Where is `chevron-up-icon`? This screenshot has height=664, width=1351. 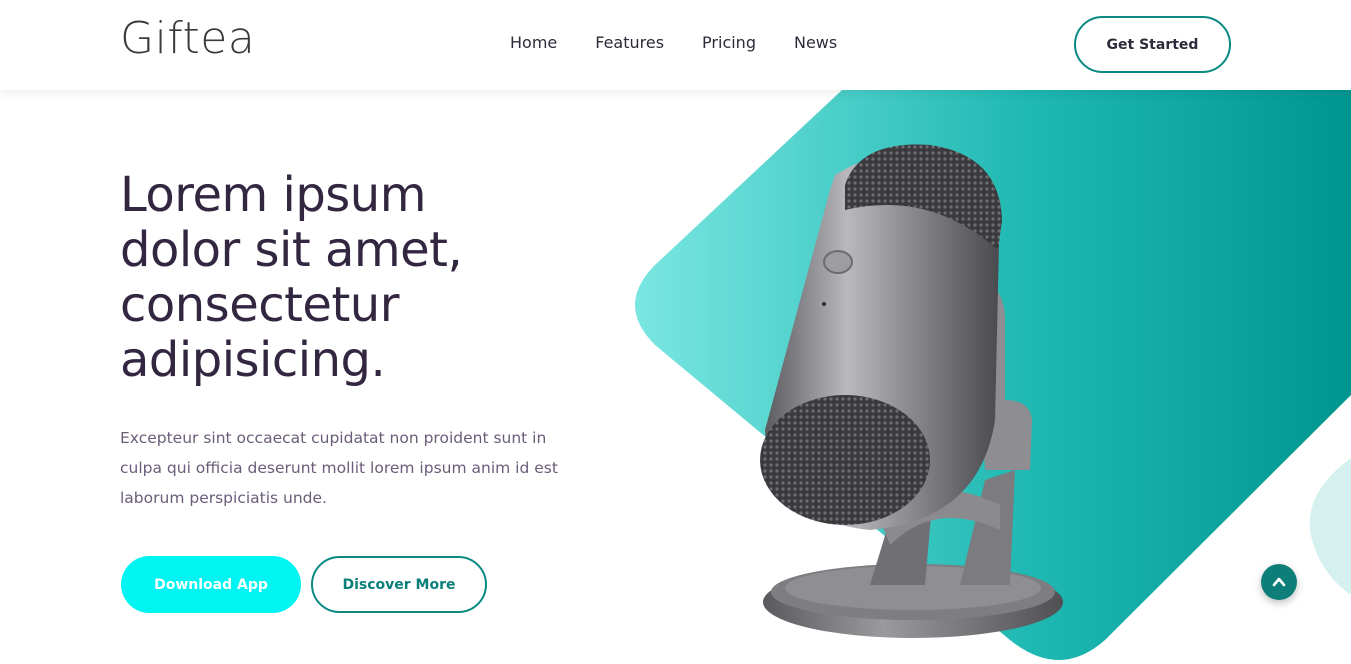
chevron-up-icon is located at coordinates (1279, 582).